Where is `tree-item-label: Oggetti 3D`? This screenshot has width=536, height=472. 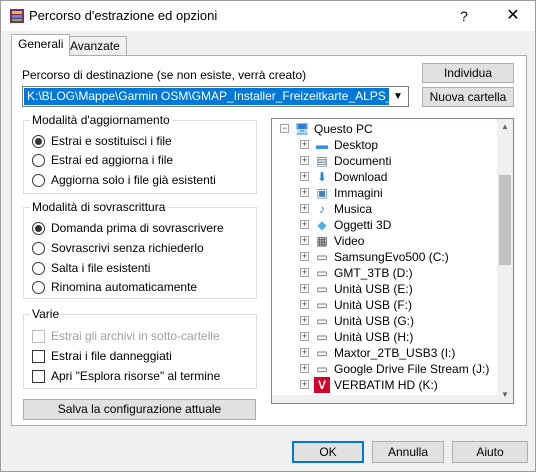 tree-item-label: Oggetti 3D is located at coordinates (363, 225).